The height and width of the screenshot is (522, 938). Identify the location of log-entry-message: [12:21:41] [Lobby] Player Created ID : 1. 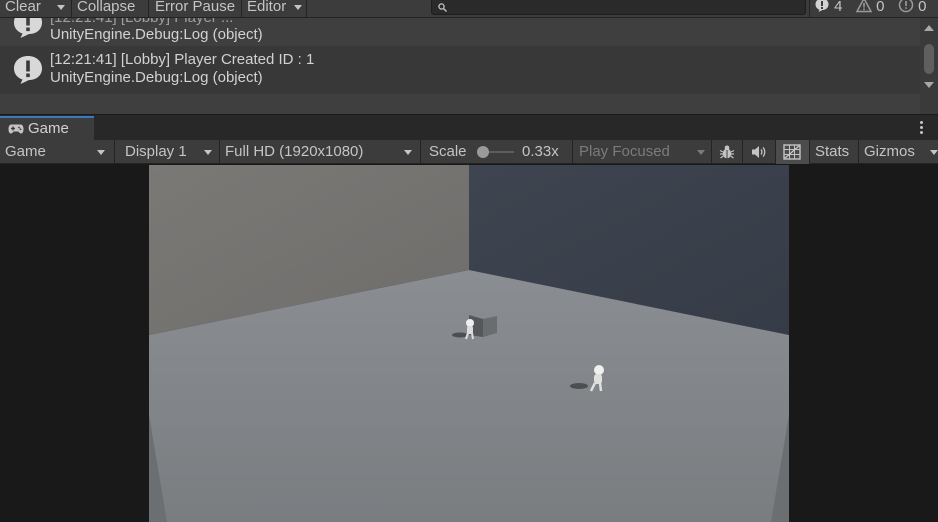
(182, 59).